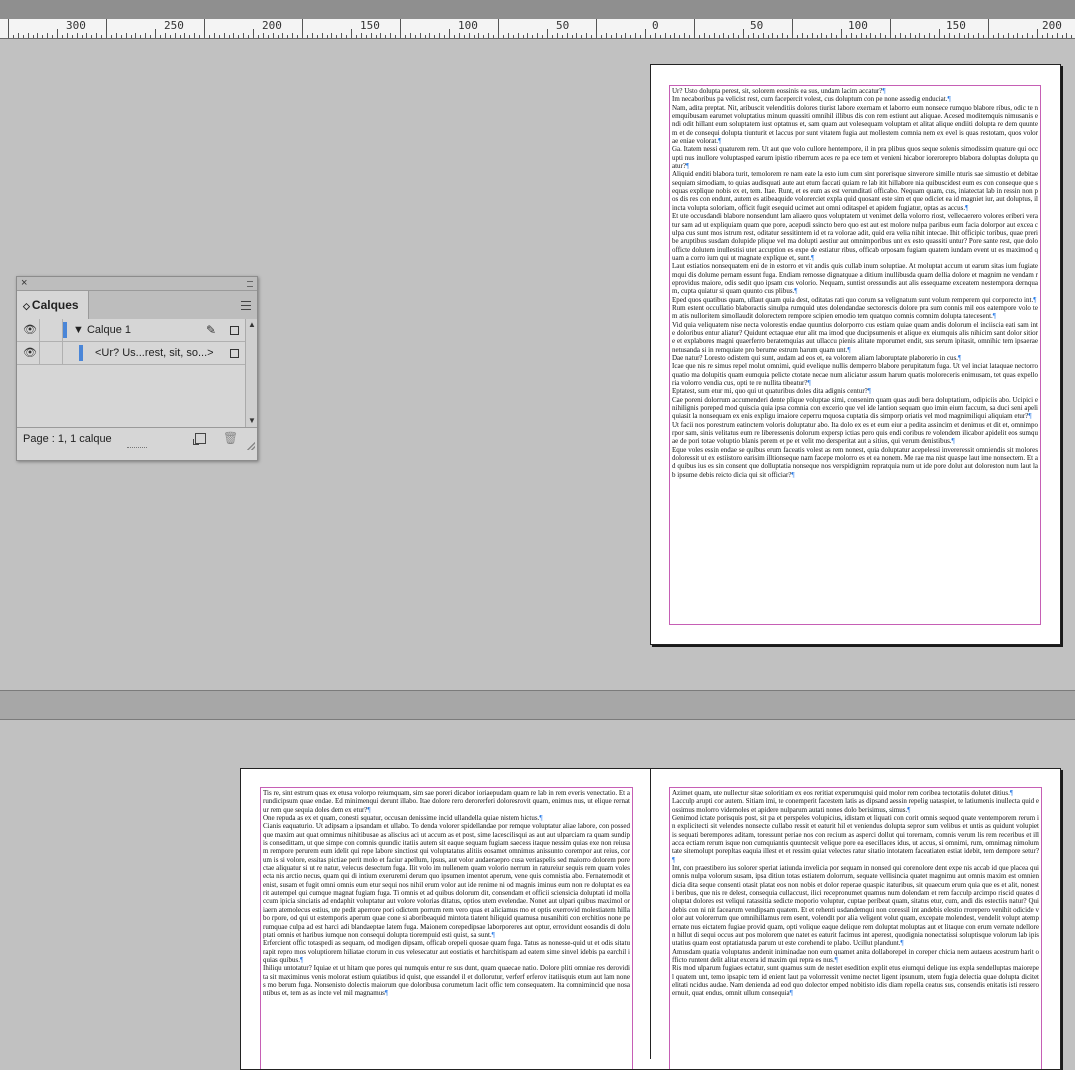 The width and height of the screenshot is (1075, 1070). I want to click on layer-name: ▼ Calque 1, so click(102, 330).